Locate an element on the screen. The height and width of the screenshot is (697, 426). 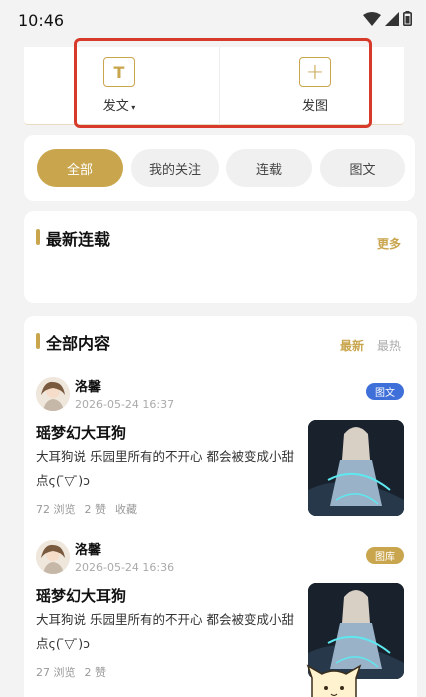
serial-more-link: 更多 is located at coordinates (389, 243).